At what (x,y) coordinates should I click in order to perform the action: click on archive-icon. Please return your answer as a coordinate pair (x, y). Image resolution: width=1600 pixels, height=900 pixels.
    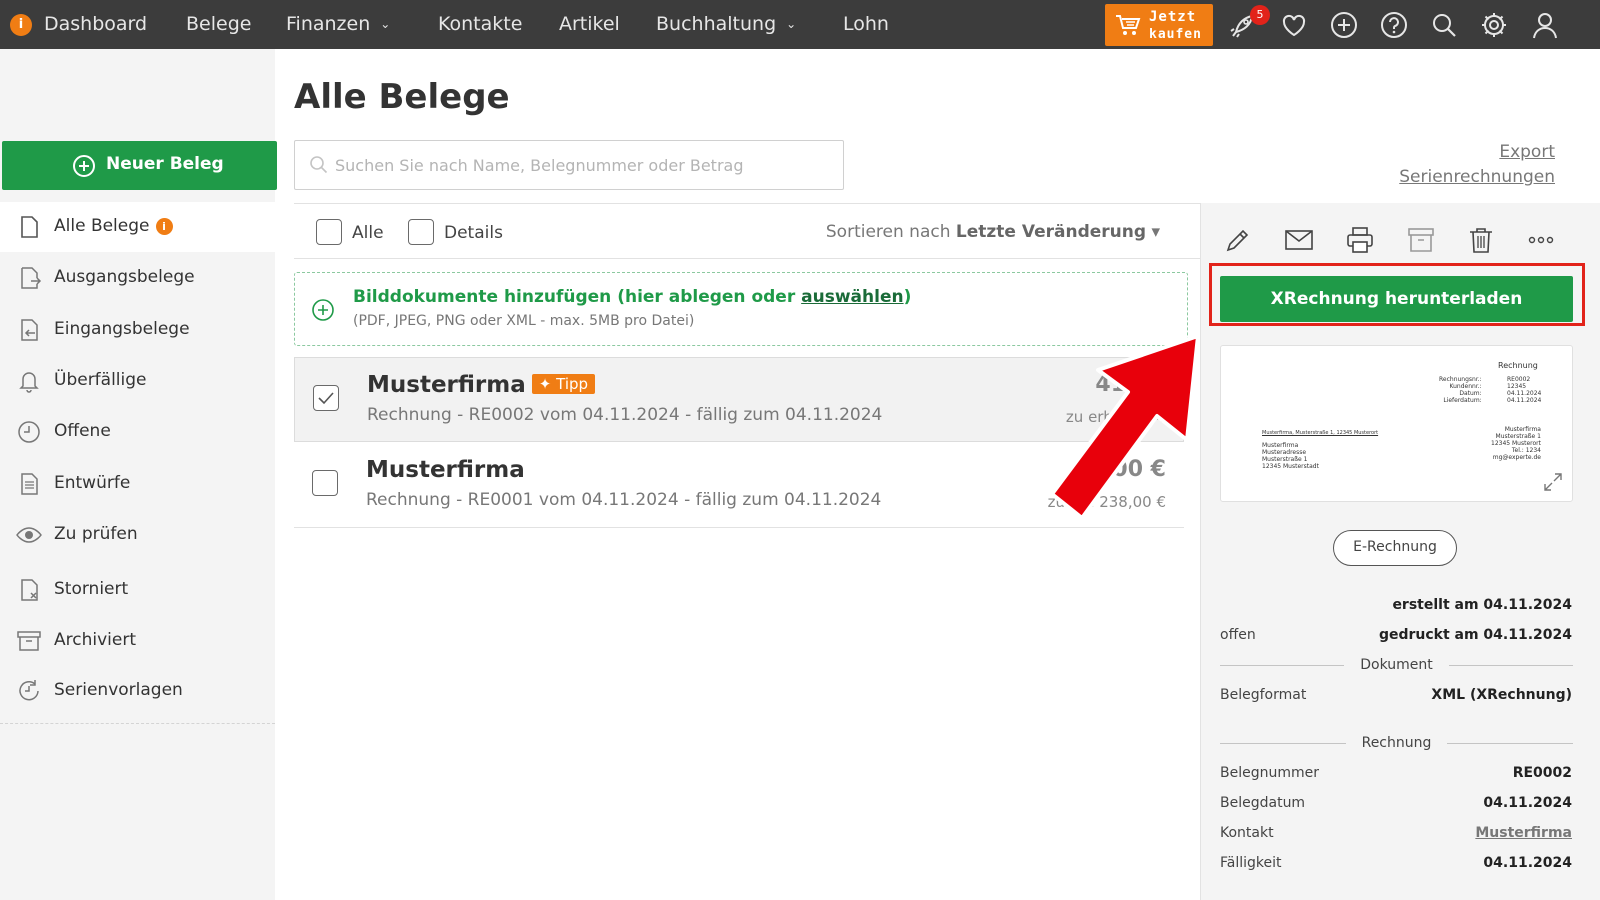
    Looking at the image, I should click on (1421, 240).